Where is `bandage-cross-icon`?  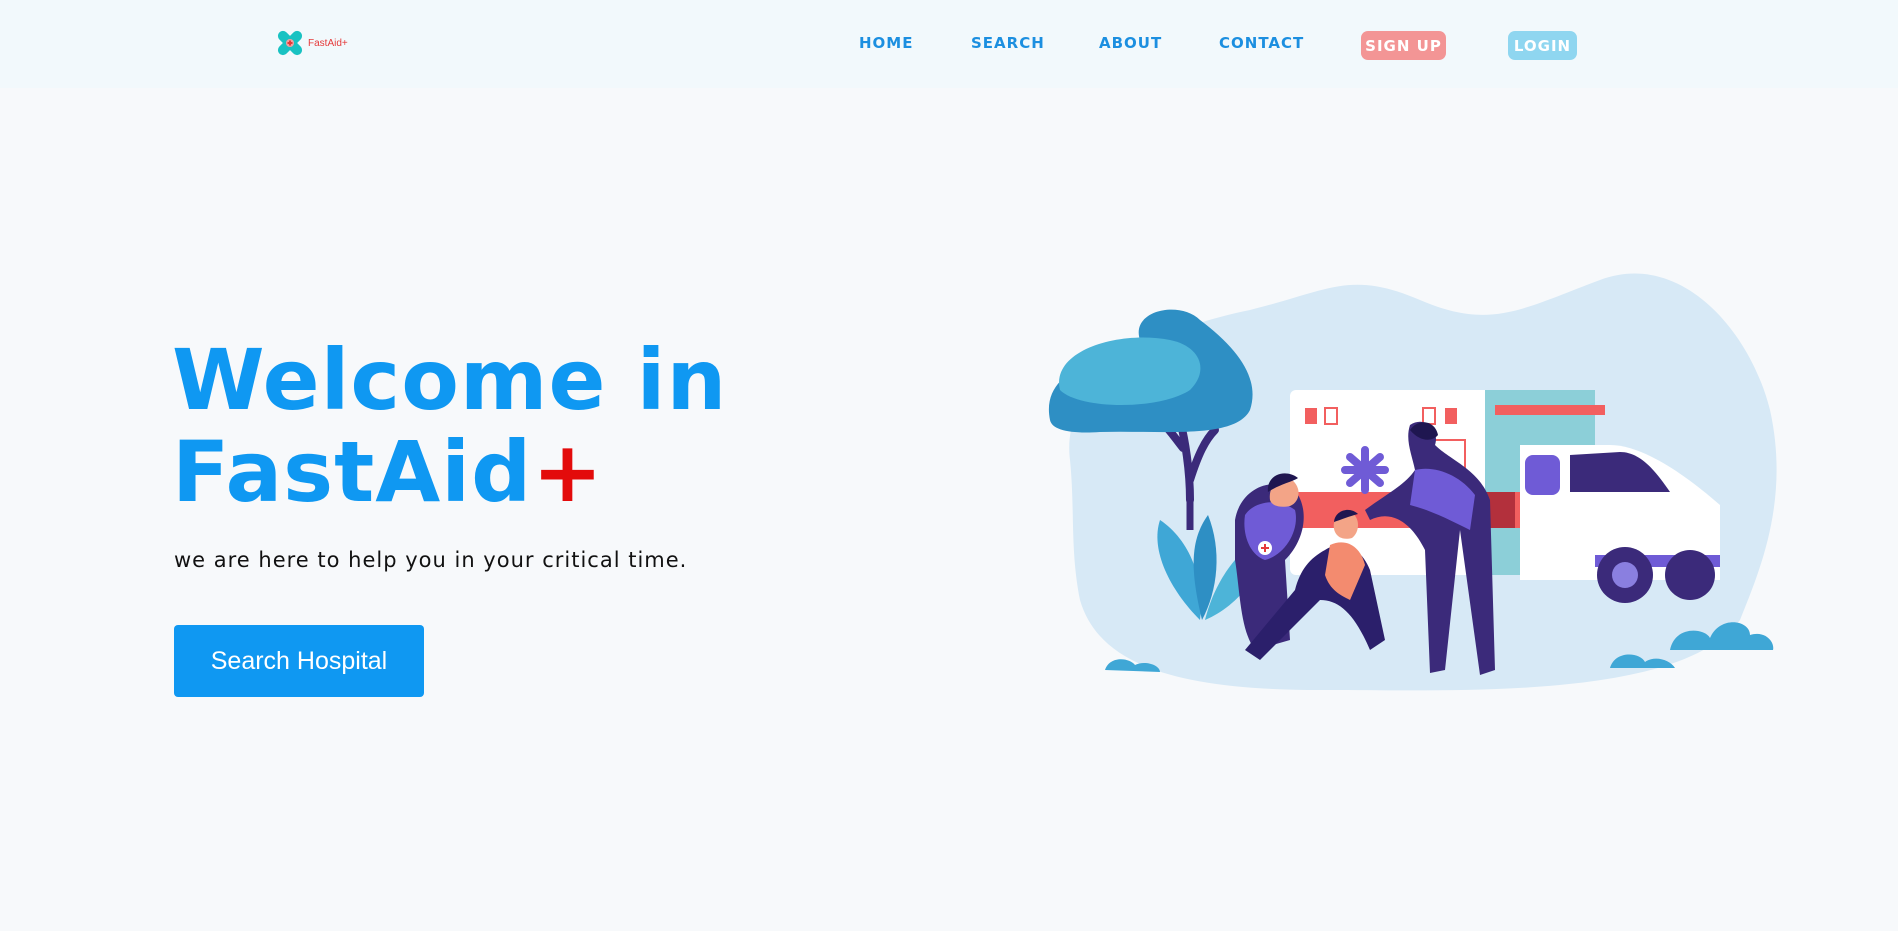 bandage-cross-icon is located at coordinates (290, 43).